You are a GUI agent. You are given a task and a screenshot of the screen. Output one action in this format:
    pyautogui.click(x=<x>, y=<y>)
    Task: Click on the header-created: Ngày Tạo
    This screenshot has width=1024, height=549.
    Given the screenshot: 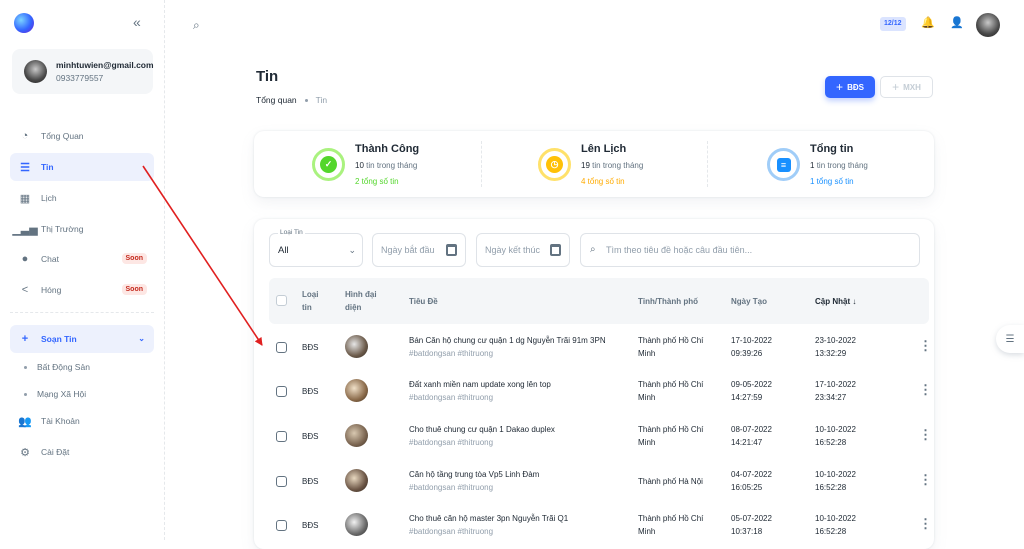 What is the action you would take?
    pyautogui.click(x=749, y=301)
    